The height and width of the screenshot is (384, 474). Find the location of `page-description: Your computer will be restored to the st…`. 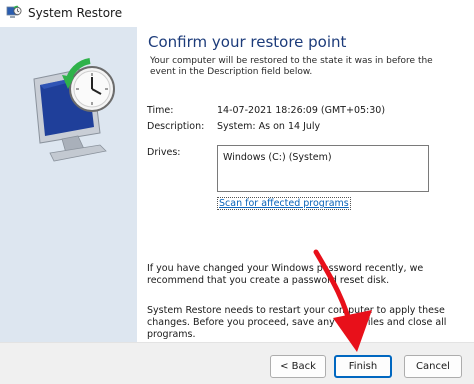

page-description: Your computer will be restored to the st… is located at coordinates (291, 66).